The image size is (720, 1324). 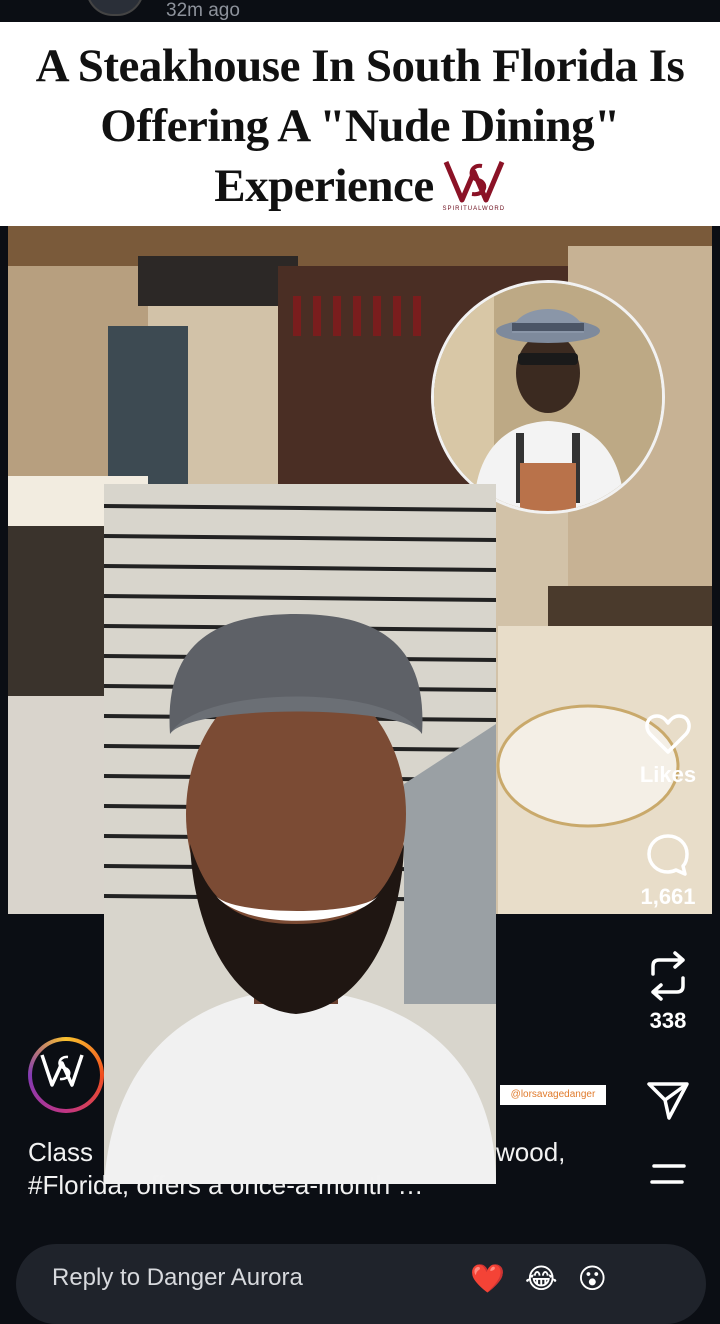 I want to click on laugh-emoji-button: 😂, so click(x=551, y=1278).